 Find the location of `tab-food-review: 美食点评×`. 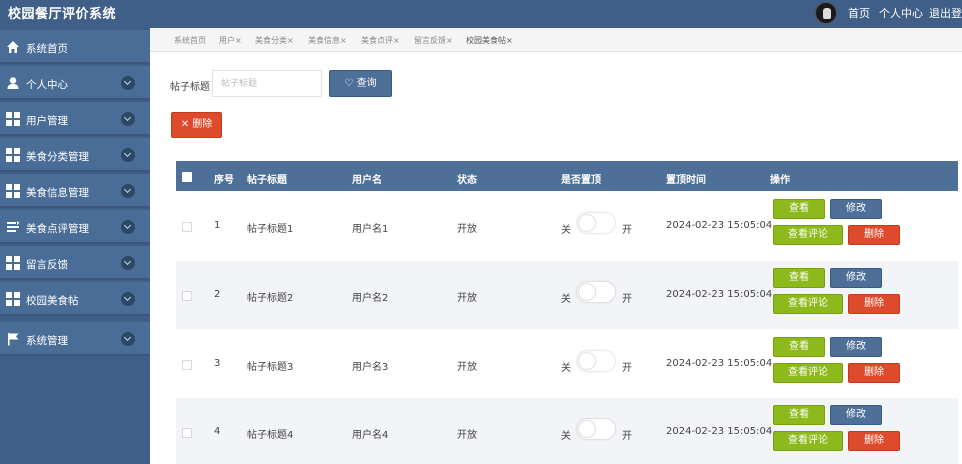

tab-food-review: 美食点评× is located at coordinates (380, 40).